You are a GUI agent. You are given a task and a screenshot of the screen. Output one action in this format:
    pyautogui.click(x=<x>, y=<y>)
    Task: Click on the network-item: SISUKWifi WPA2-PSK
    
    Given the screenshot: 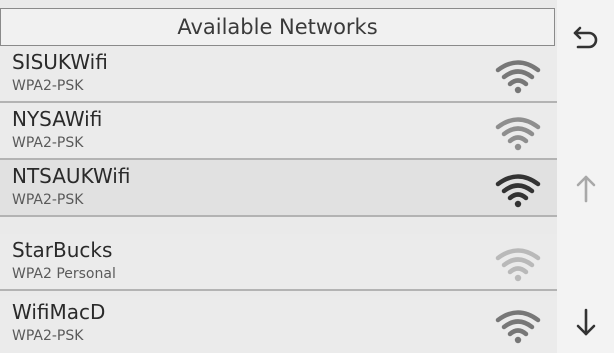 What is the action you would take?
    pyautogui.click(x=278, y=74)
    